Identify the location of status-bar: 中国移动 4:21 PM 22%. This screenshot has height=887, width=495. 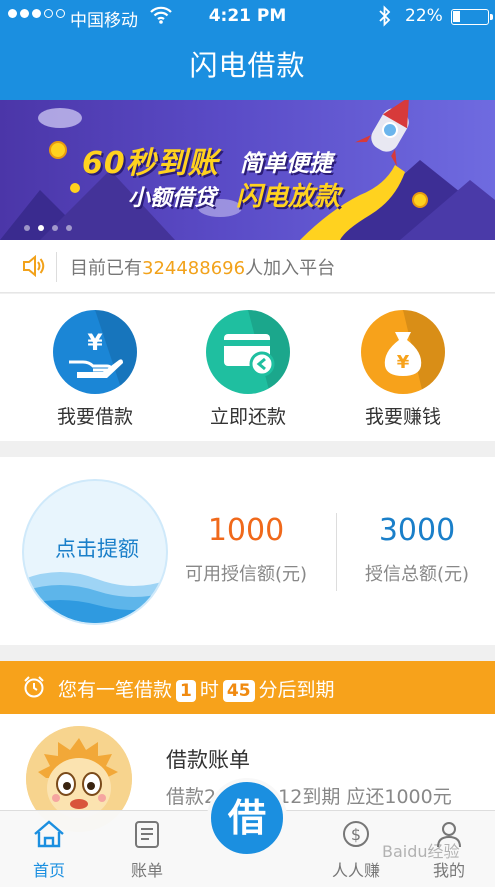
(247, 17).